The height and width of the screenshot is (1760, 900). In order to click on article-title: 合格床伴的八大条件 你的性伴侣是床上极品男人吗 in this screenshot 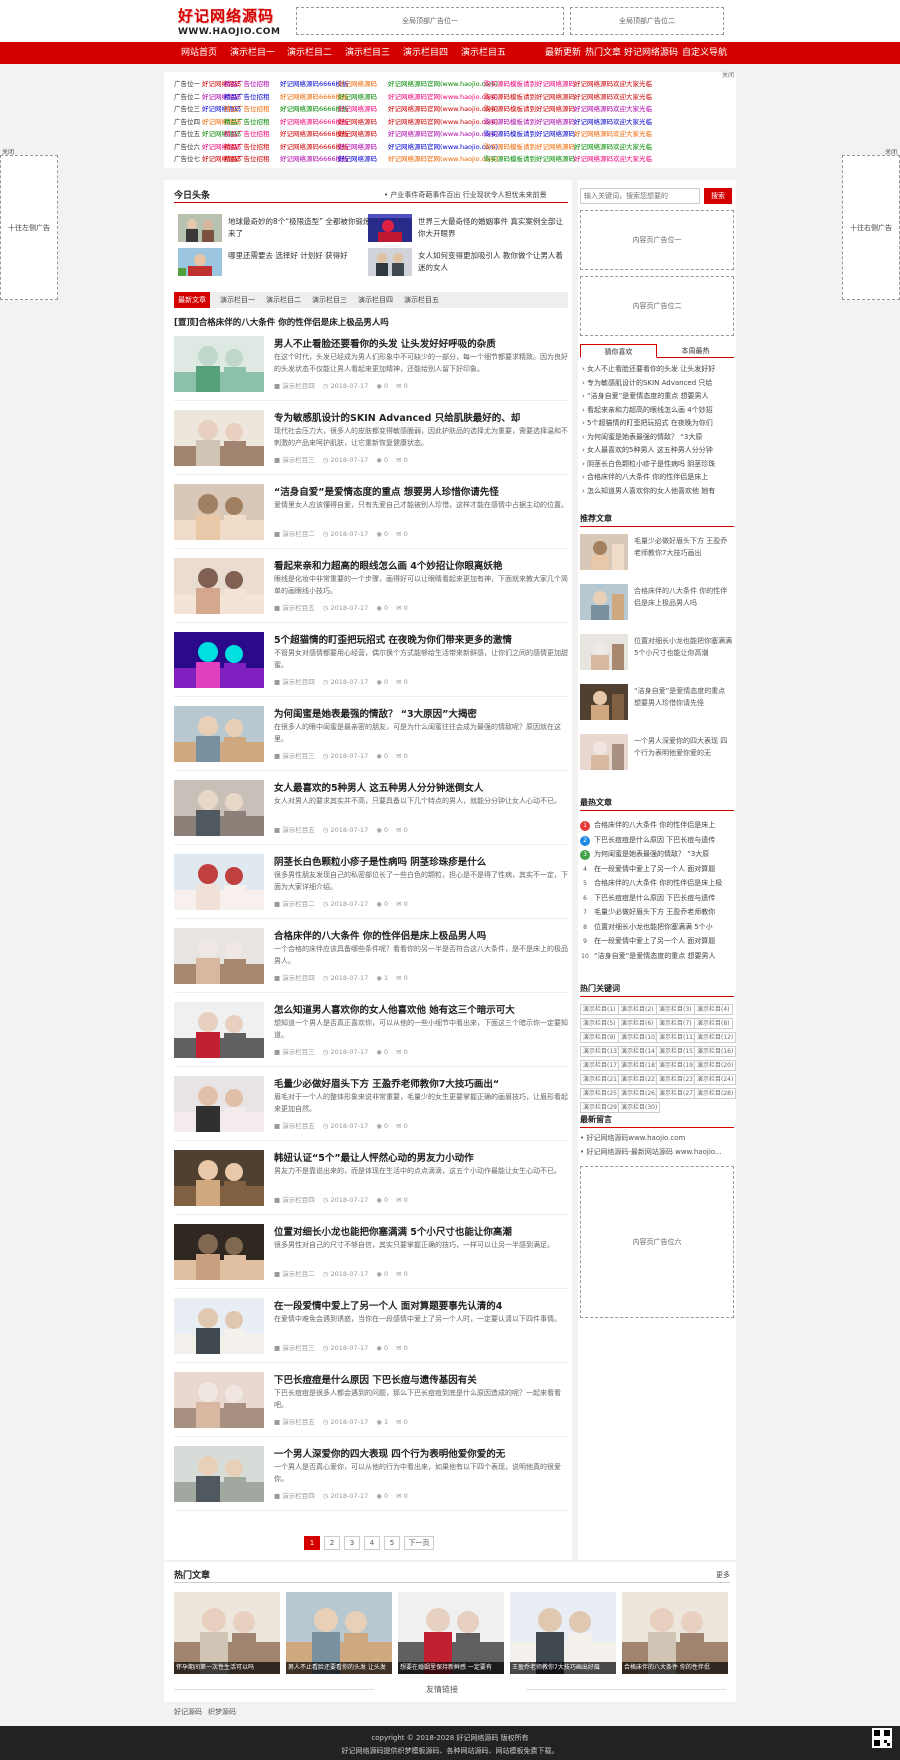, I will do `click(421, 935)`.